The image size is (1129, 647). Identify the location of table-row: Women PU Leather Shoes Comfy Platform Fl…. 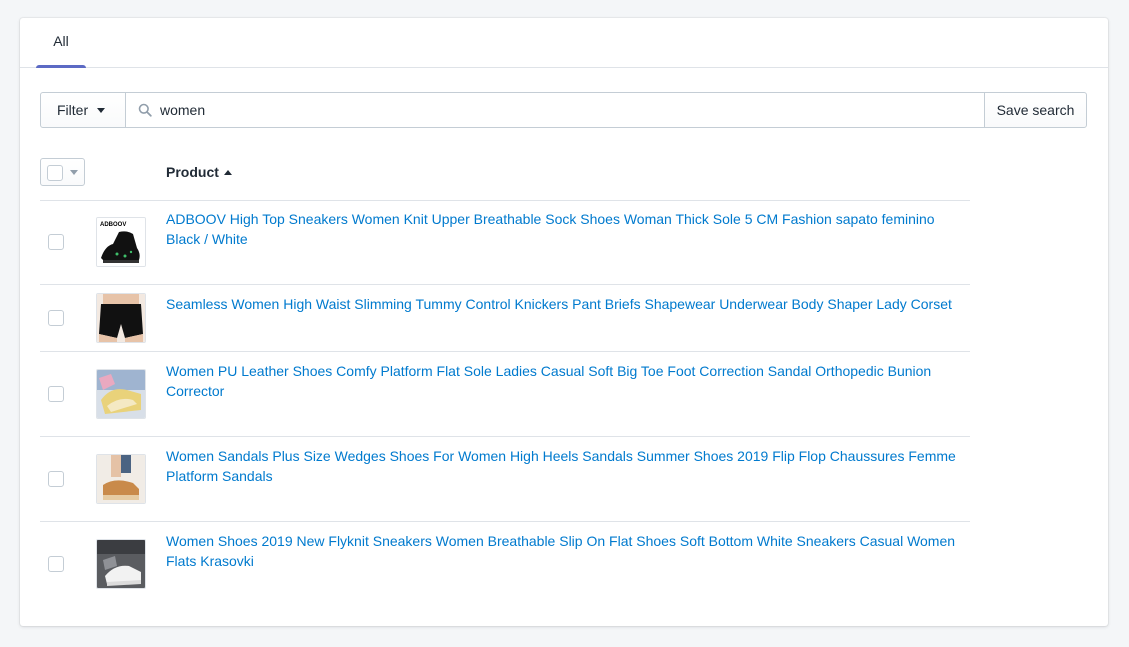
(505, 394).